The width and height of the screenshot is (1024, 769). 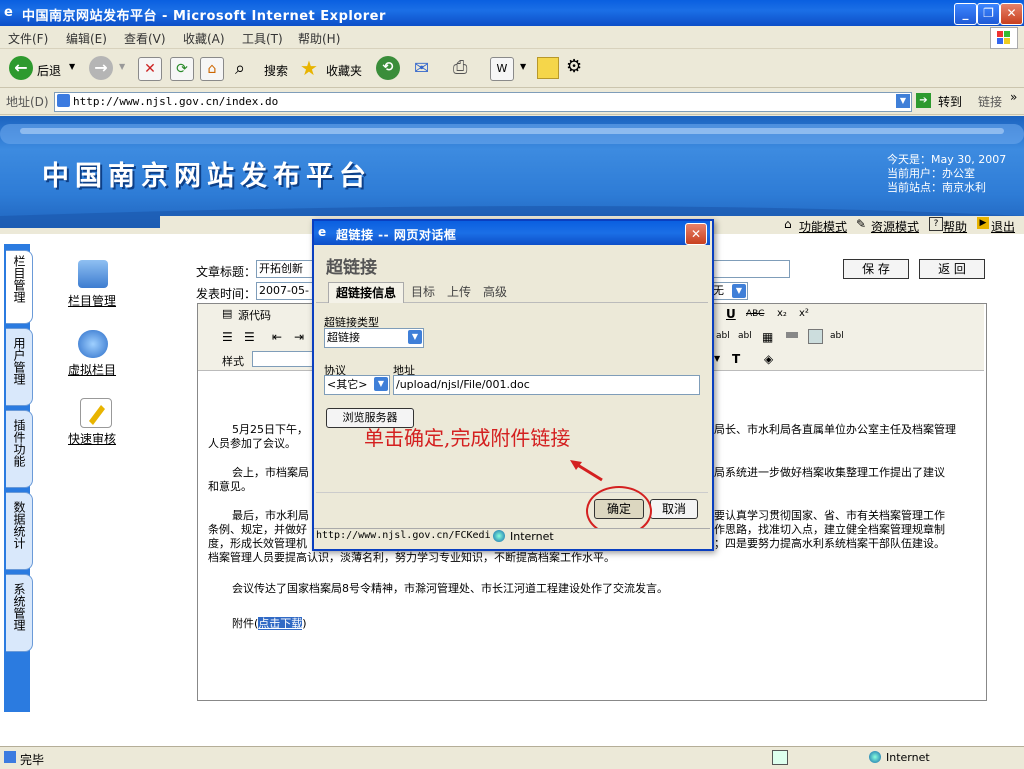 I want to click on go-button: 转到, so click(x=950, y=101).